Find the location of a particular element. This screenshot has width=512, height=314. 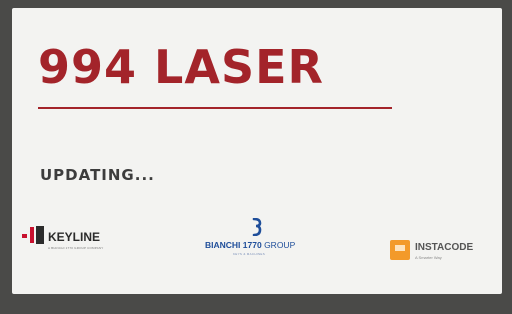

product-title: 994 LASER is located at coordinates (181, 67).